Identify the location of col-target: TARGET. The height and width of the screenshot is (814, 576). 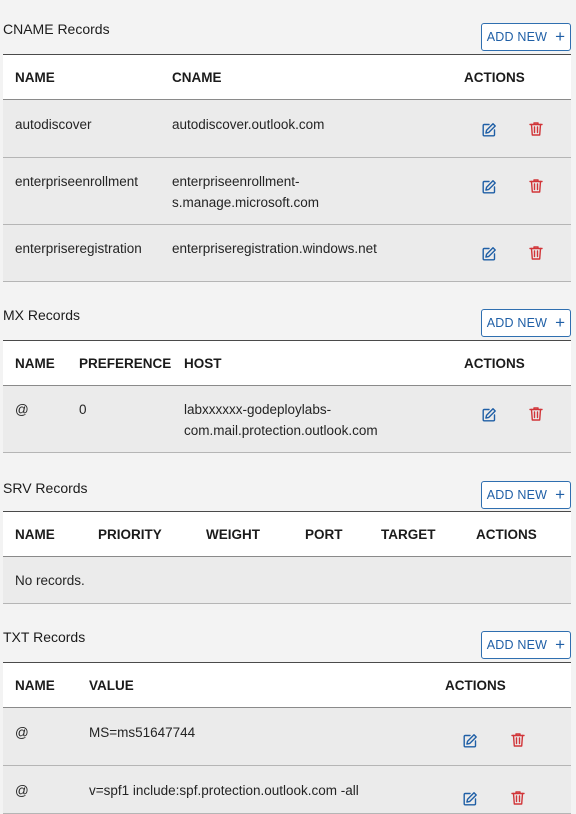
(408, 534).